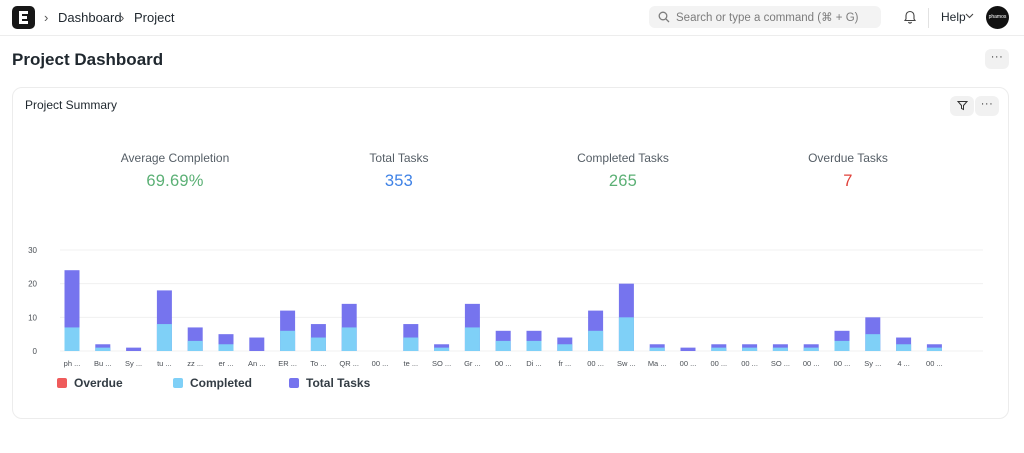 The height and width of the screenshot is (453, 1024). Describe the element at coordinates (767, 18) in the screenshot. I see `search-placeholder: Search or type a command (⌘ + G)` at that location.